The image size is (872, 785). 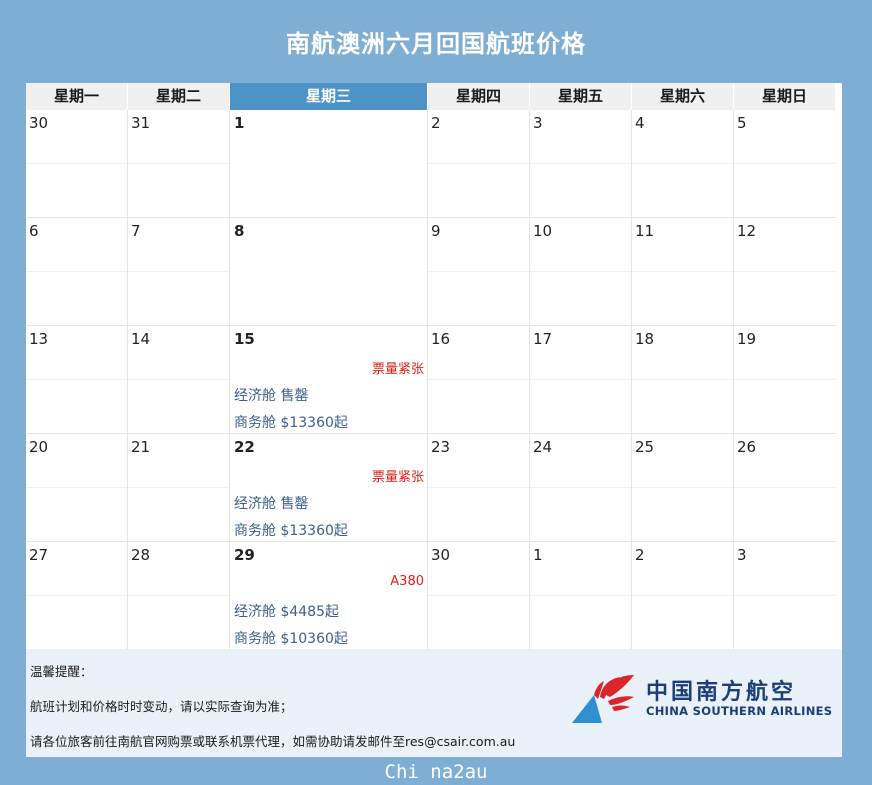 What do you see at coordinates (329, 96) in the screenshot?
I see `weekday-wed: 星期三` at bounding box center [329, 96].